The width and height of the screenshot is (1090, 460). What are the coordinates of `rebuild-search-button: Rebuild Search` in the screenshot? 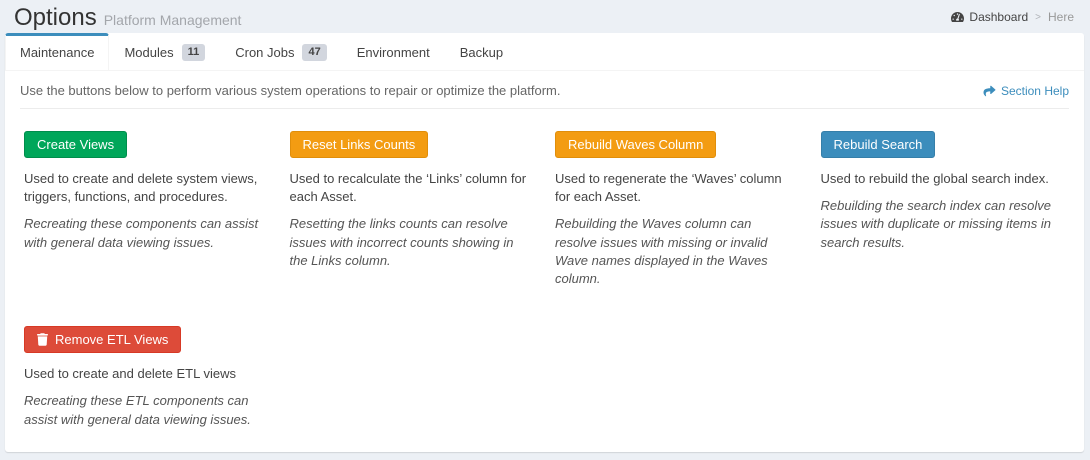 It's located at (878, 144).